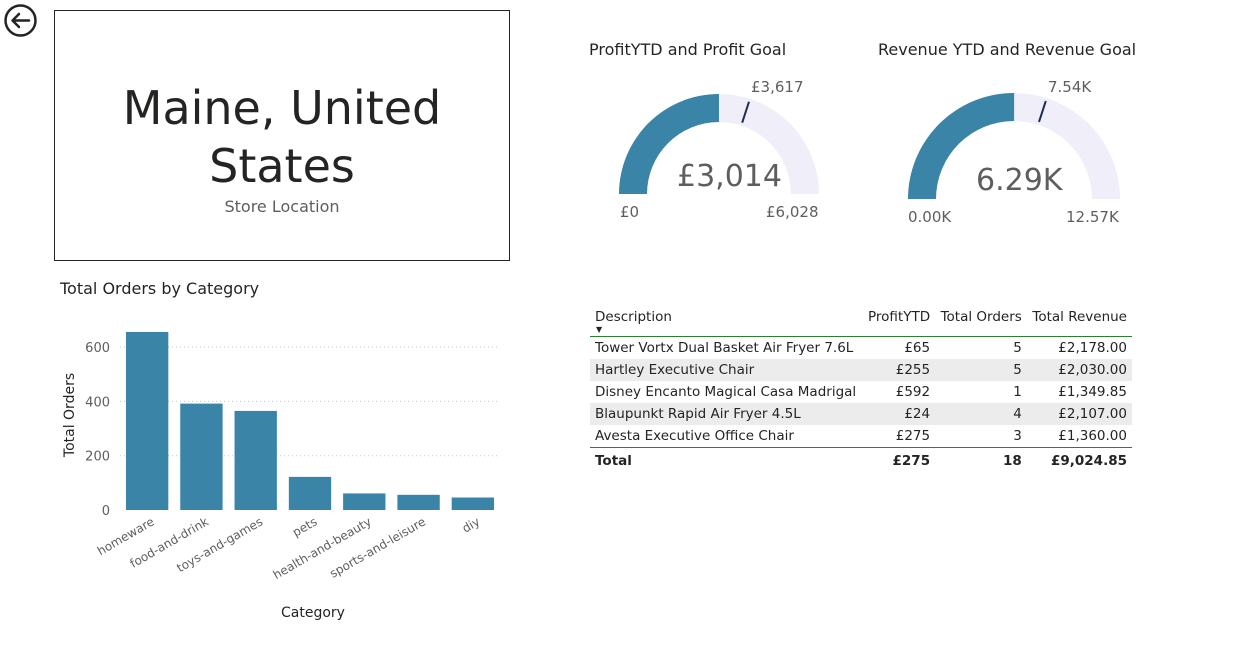 The image size is (1236, 670). Describe the element at coordinates (1070, 87) in the screenshot. I see `revenue-gauge-target-label: 7.54K` at that location.